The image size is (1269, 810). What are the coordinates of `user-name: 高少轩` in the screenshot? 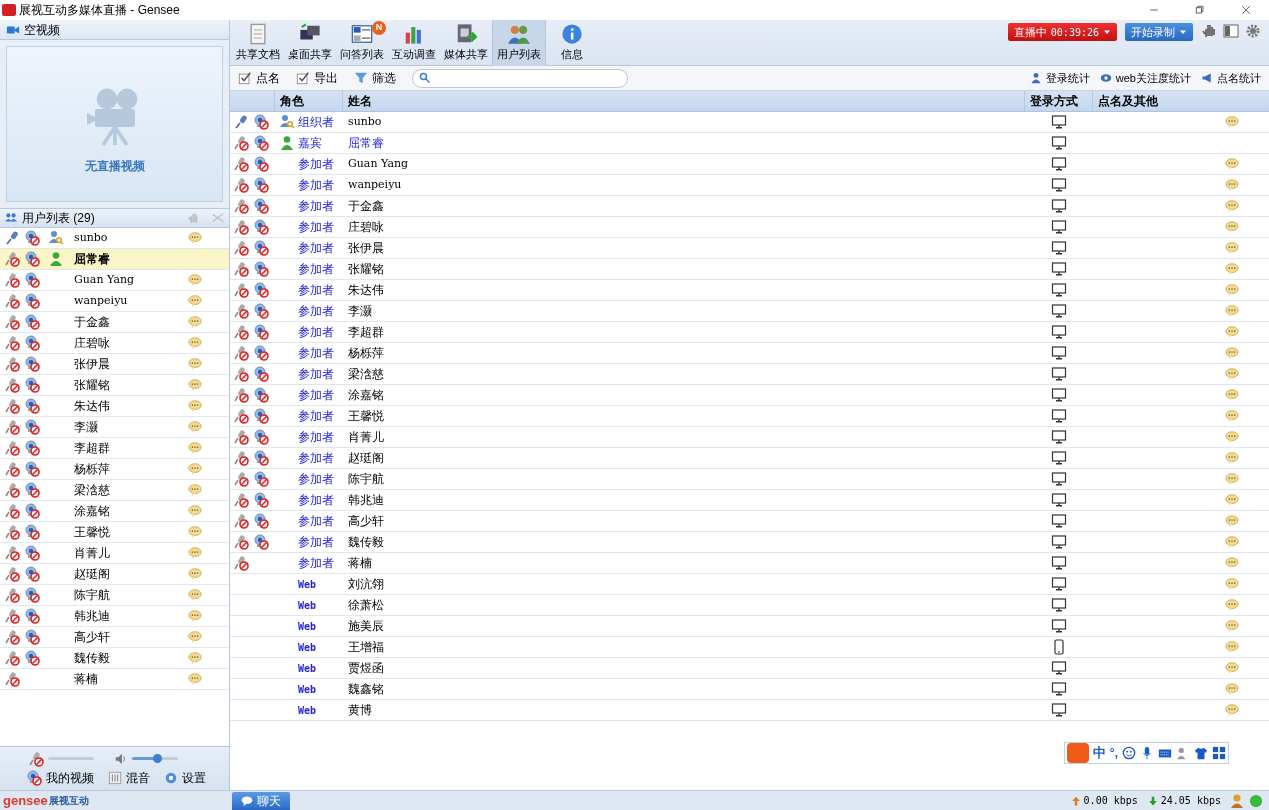 It's located at (92, 637).